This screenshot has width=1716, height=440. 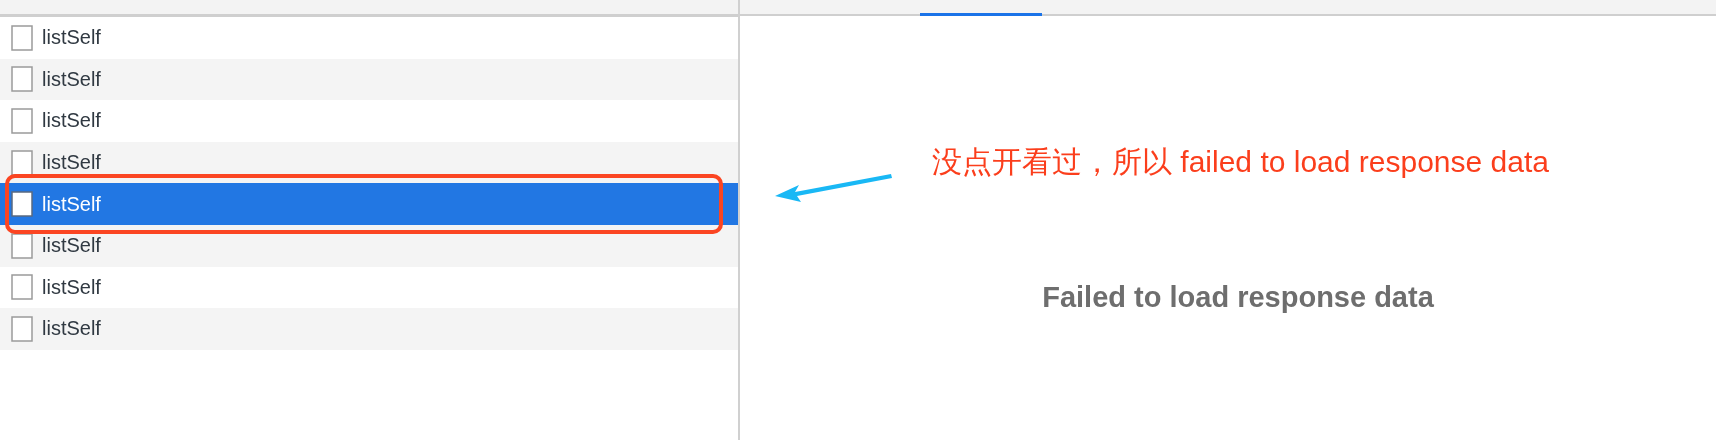 I want to click on annotation-text: 没点开看过，所以 failed to load response data, so click(x=1240, y=162).